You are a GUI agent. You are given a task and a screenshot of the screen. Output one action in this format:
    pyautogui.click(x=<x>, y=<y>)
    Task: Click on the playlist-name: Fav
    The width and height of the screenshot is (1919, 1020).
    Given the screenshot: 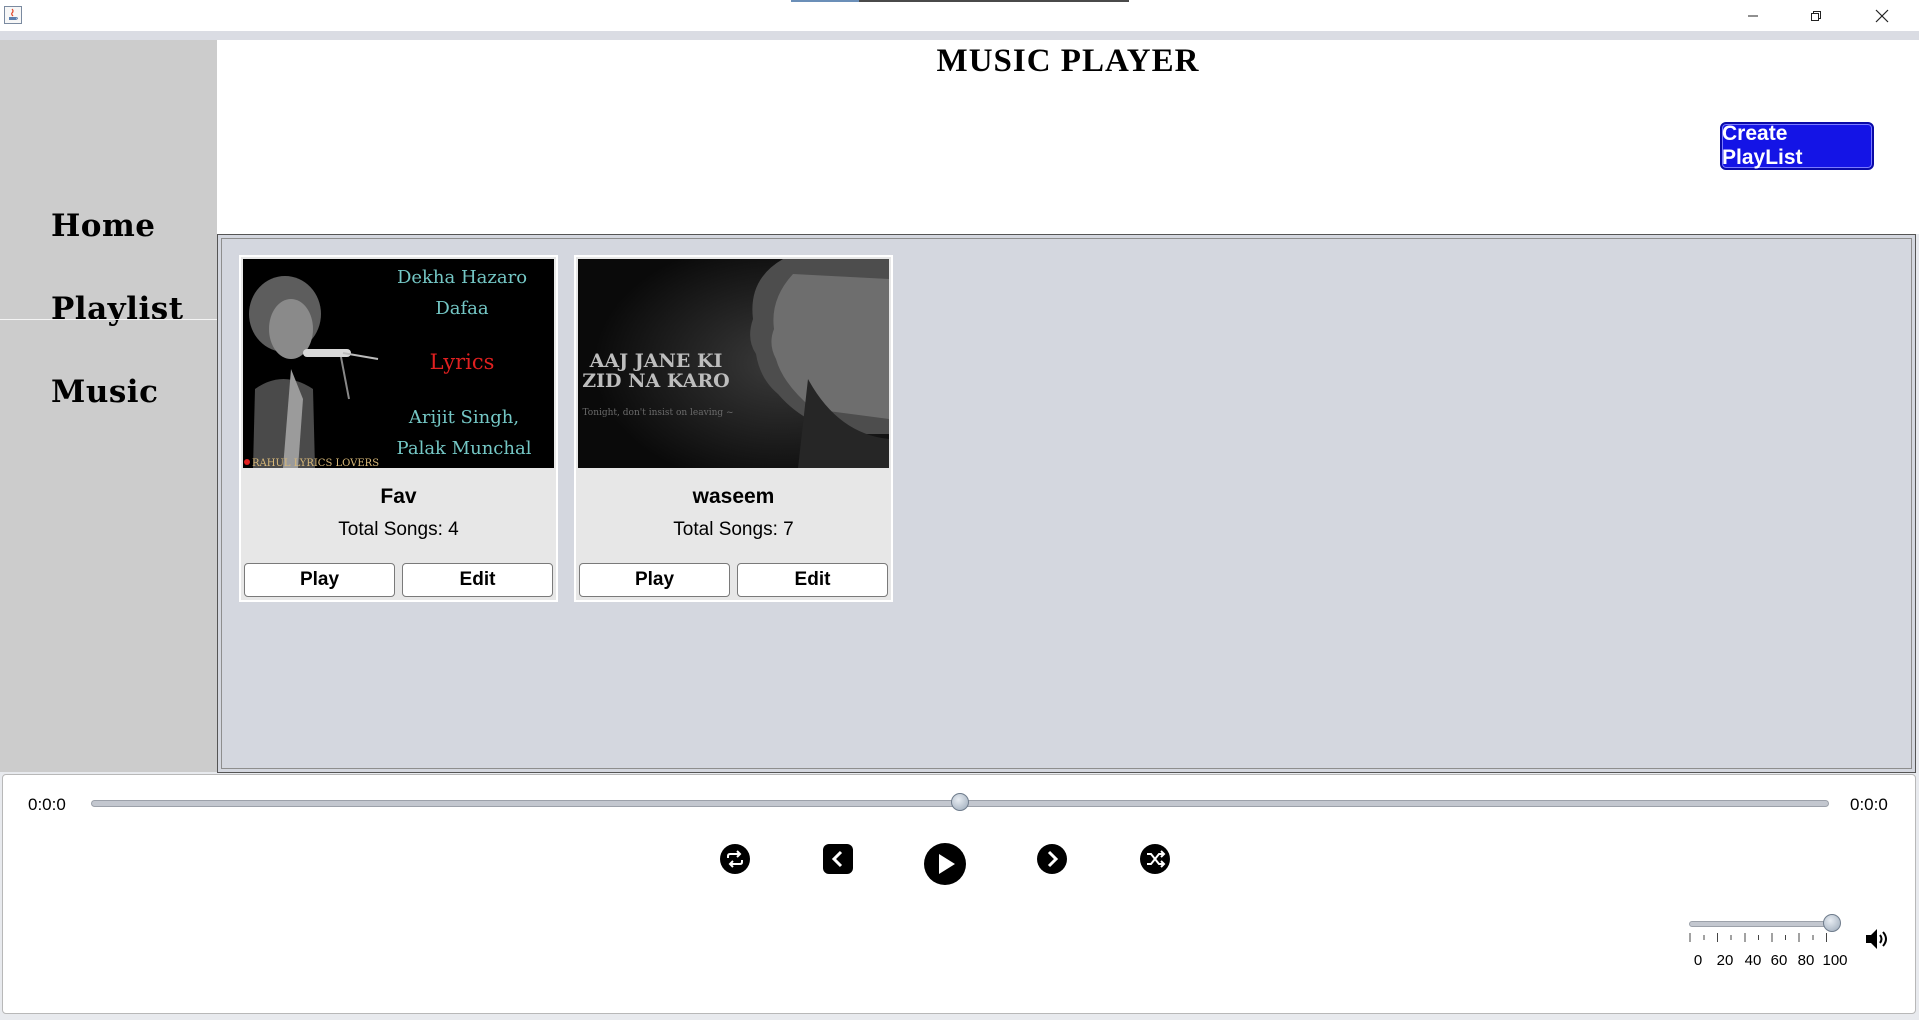 What is the action you would take?
    pyautogui.click(x=398, y=496)
    